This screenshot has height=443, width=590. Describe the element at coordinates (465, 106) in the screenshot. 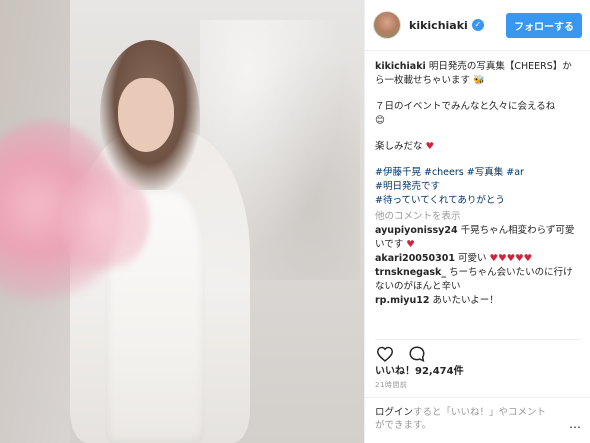

I see `caption-line-3: ７日のイベントでみんなと久々に会えるね` at that location.